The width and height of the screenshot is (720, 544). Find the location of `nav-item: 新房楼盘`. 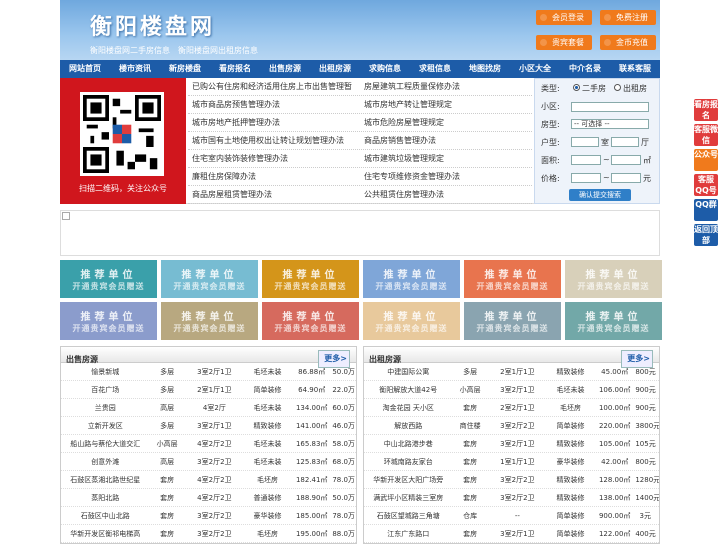

nav-item: 新房楼盘 is located at coordinates (185, 69).